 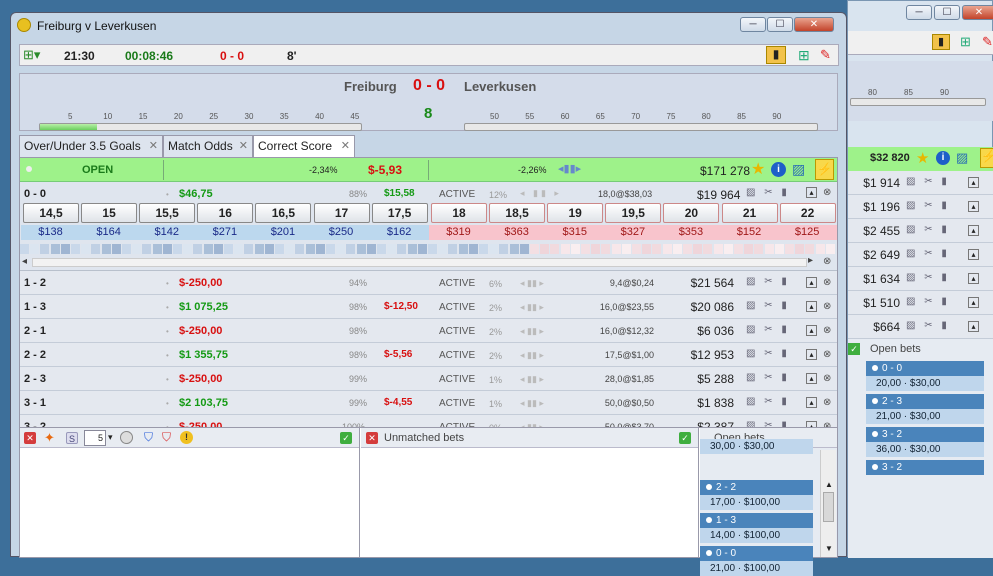 What do you see at coordinates (304, 146) in the screenshot?
I see `tab-correct-score: Correct Score ✕` at bounding box center [304, 146].